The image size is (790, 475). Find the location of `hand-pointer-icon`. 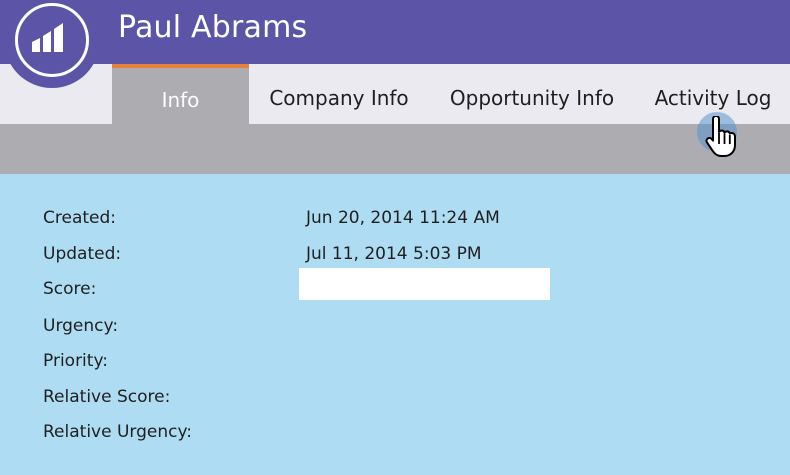

hand-pointer-icon is located at coordinates (720, 136).